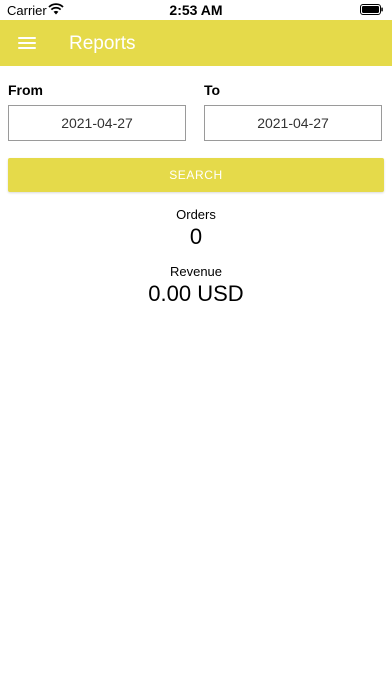  What do you see at coordinates (25, 90) in the screenshot?
I see `from-label: From` at bounding box center [25, 90].